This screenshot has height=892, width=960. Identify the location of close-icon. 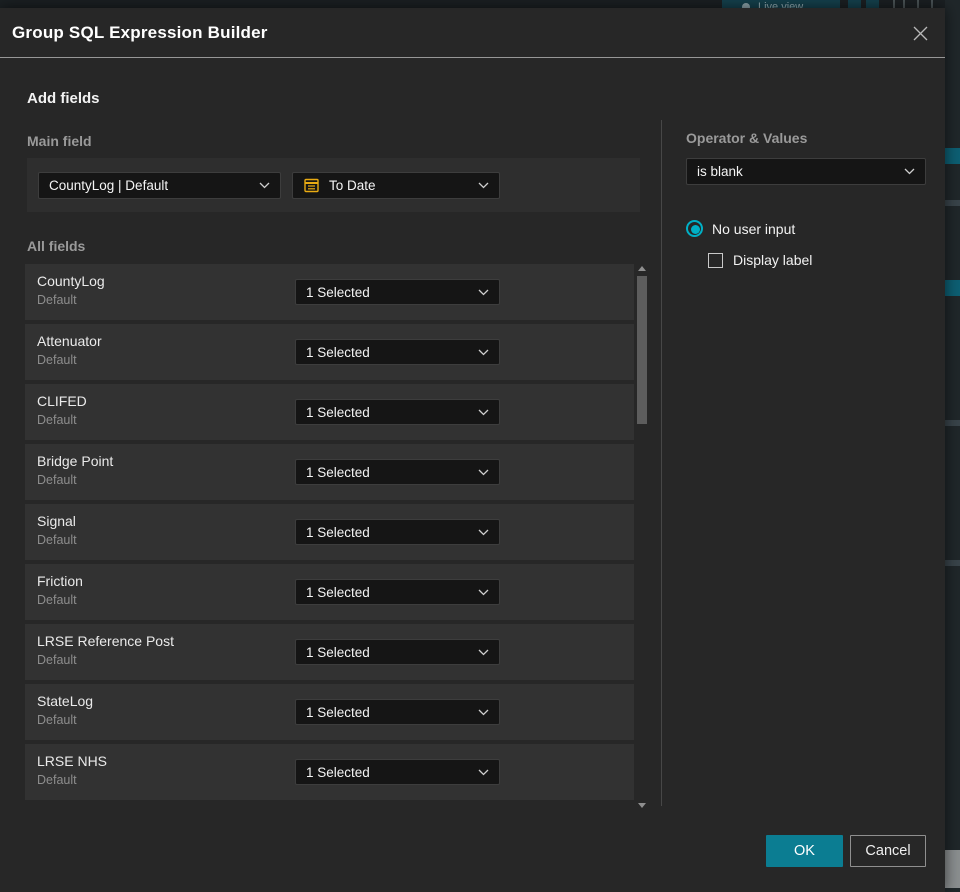
(920, 33).